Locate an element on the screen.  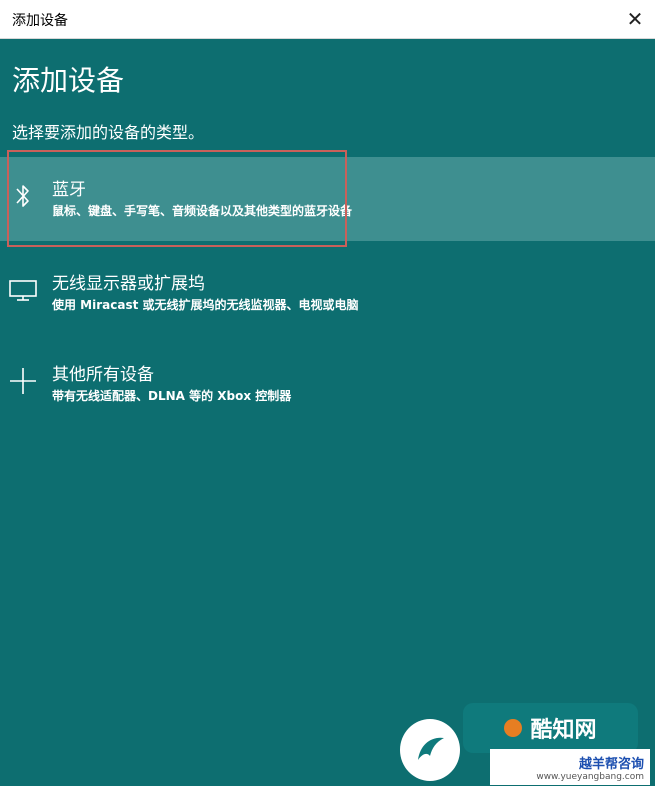
bluetooth-icon is located at coordinates (23, 196).